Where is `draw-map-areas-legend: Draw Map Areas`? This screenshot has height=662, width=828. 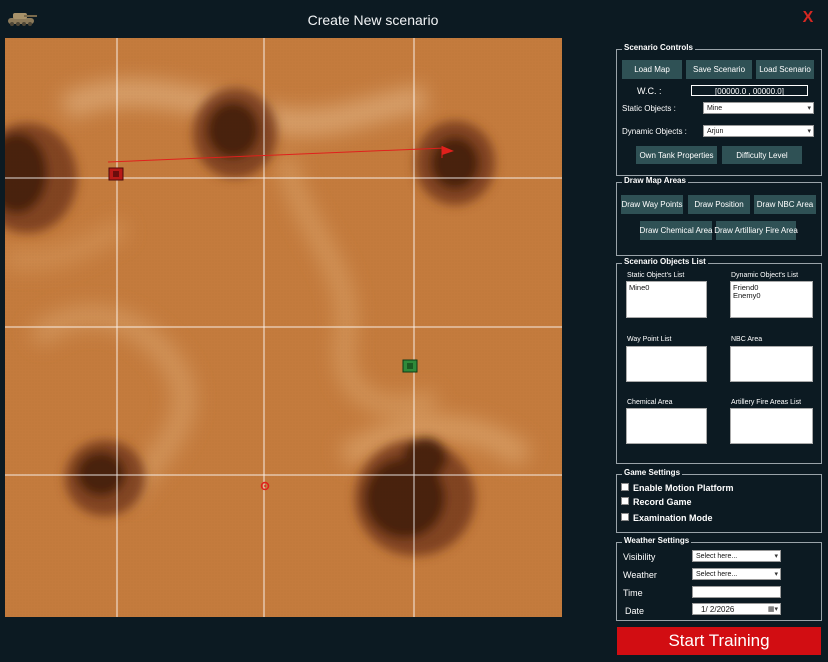
draw-map-areas-legend: Draw Map Areas is located at coordinates (655, 180).